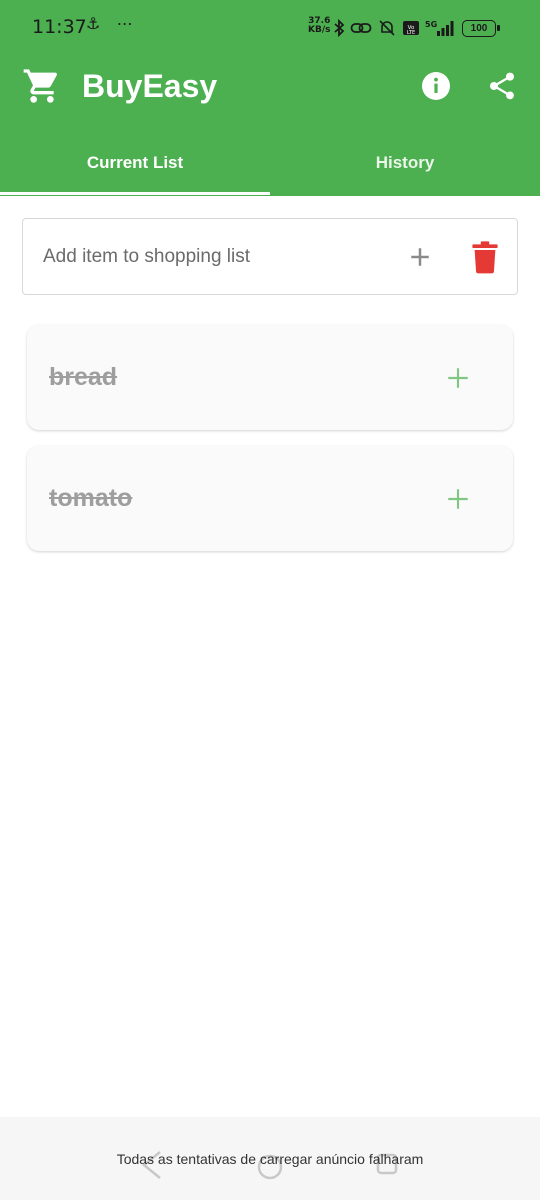 The height and width of the screenshot is (1200, 540). What do you see at coordinates (59, 27) in the screenshot?
I see `status-time: 11:37` at bounding box center [59, 27].